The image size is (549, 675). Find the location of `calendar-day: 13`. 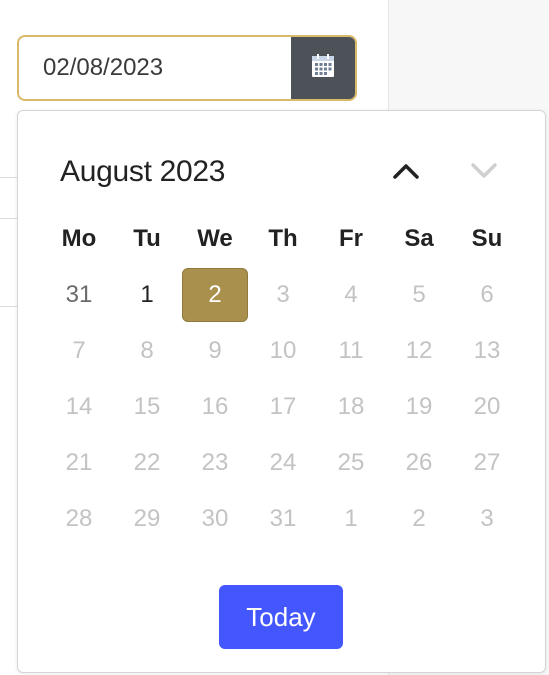

calendar-day: 13 is located at coordinates (487, 351).